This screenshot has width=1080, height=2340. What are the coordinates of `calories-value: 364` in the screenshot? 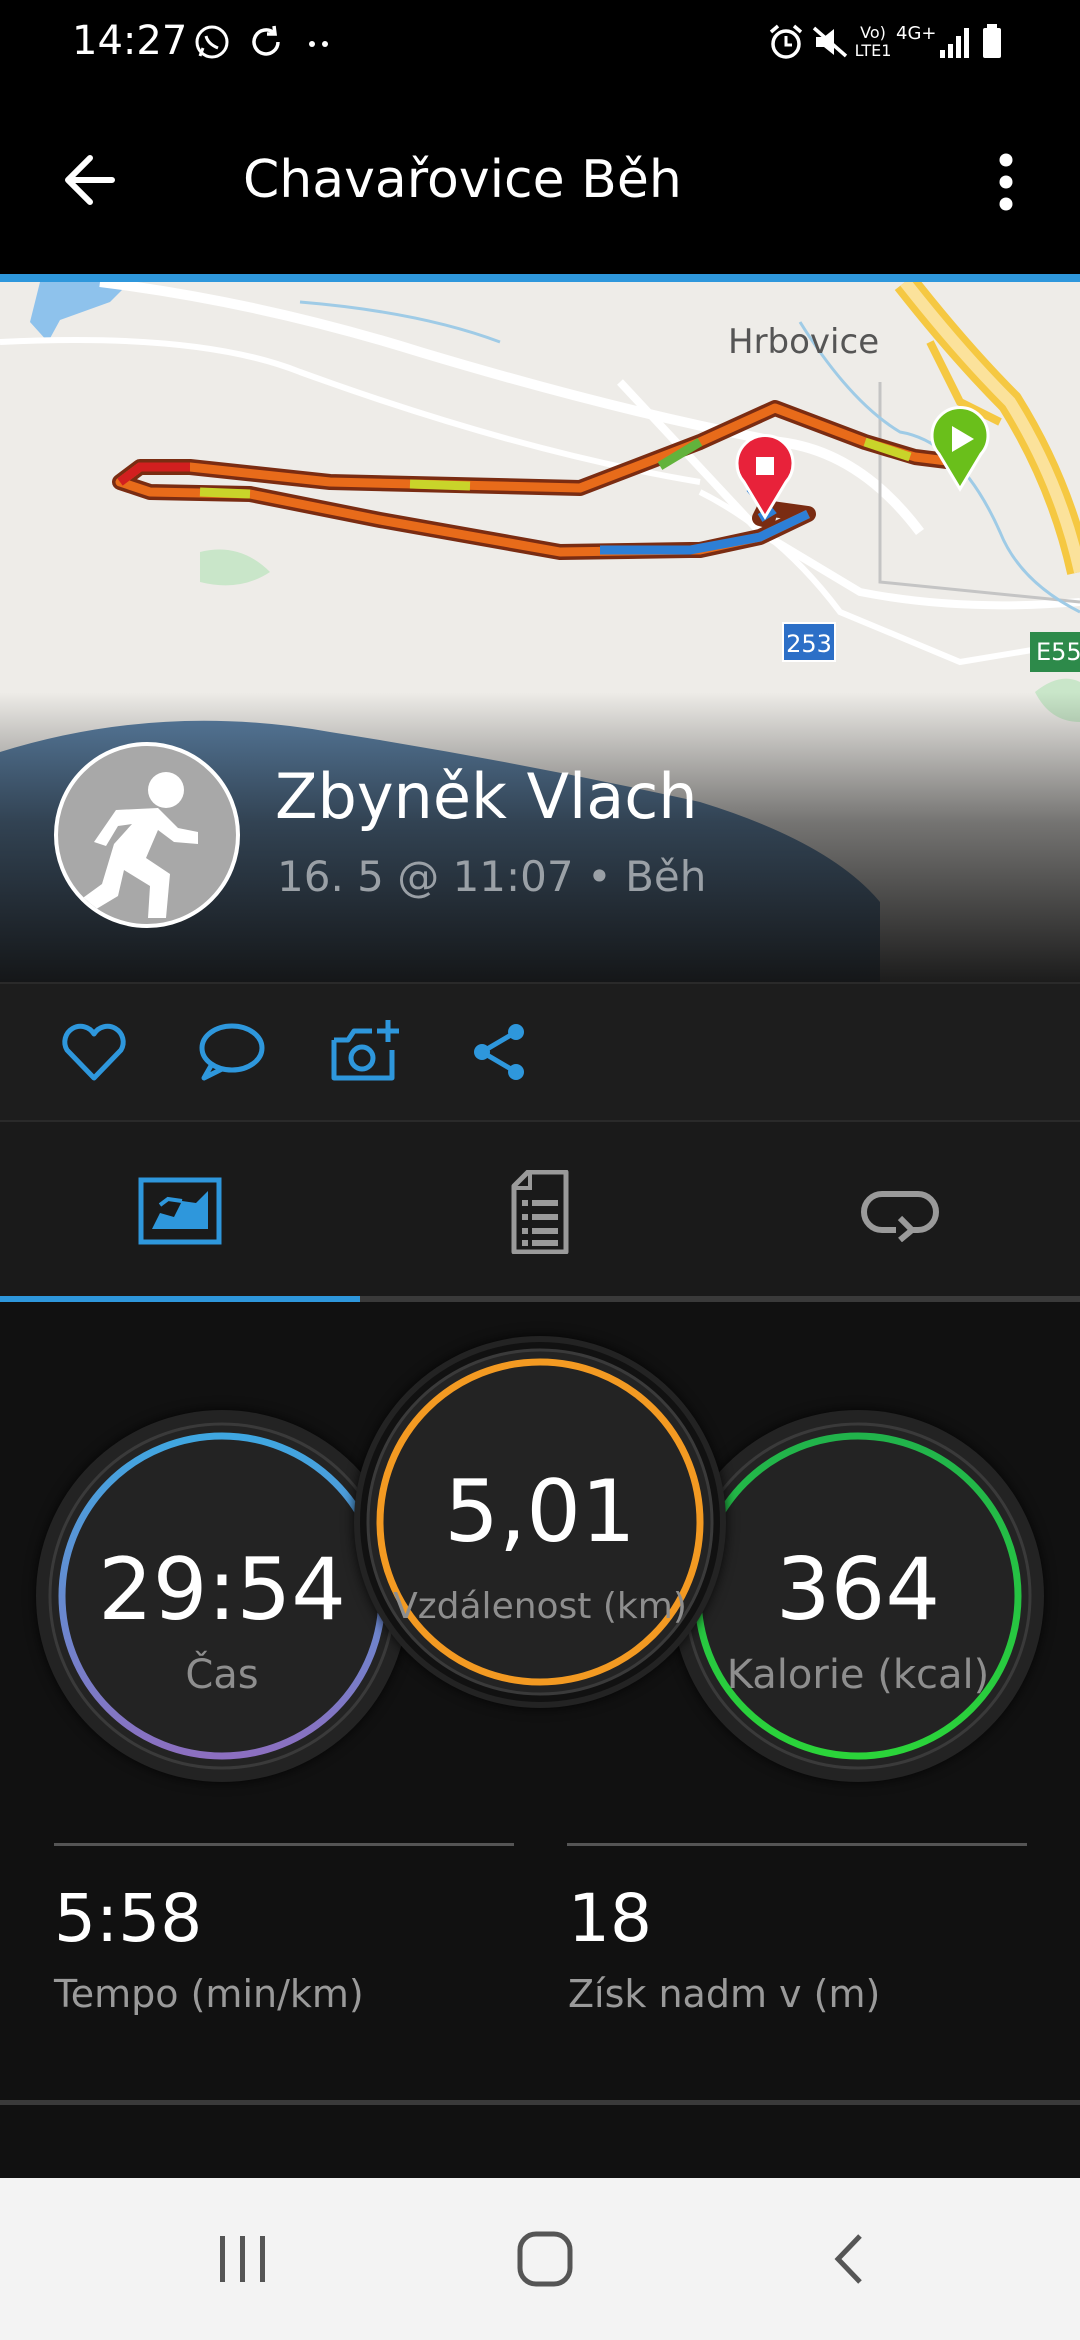 It's located at (858, 1590).